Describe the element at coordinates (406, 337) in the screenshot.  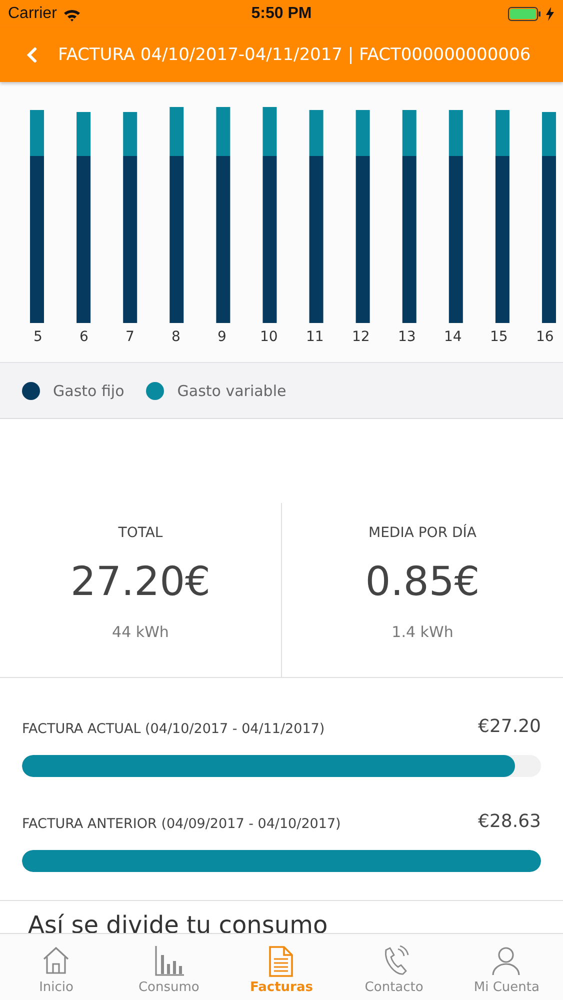
I see `day-label: 13` at that location.